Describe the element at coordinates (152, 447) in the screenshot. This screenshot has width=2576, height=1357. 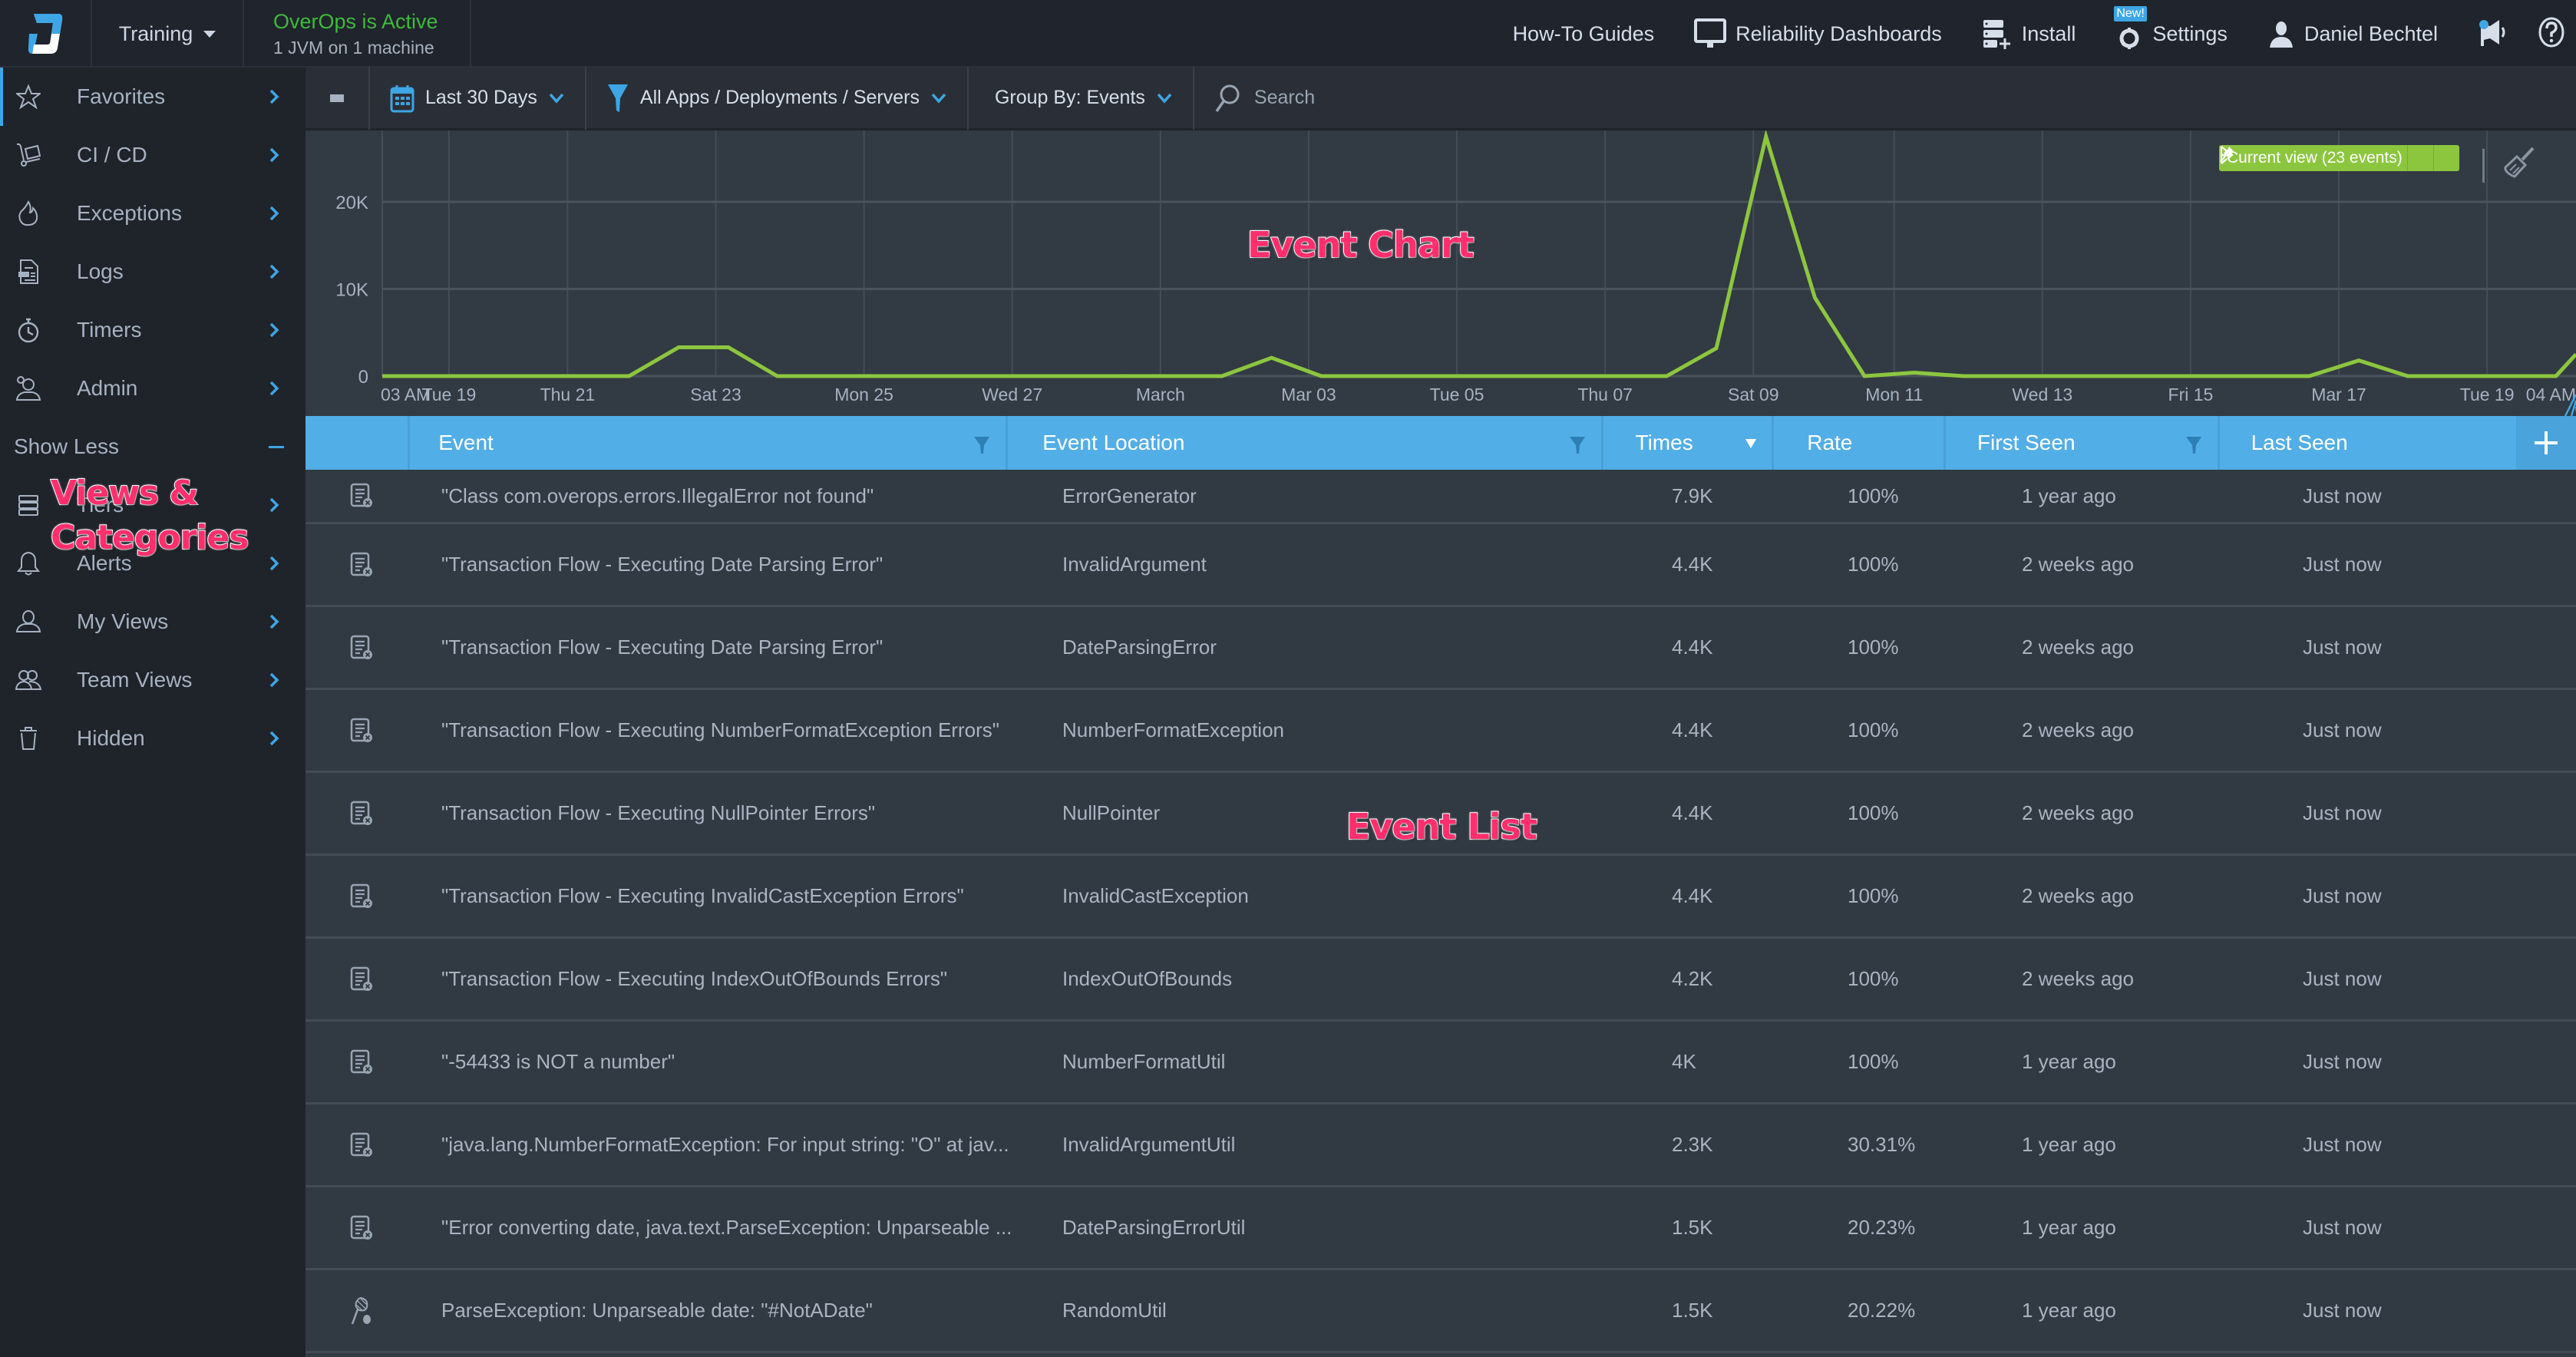
I see `show-less-toggle: Show Less` at that location.